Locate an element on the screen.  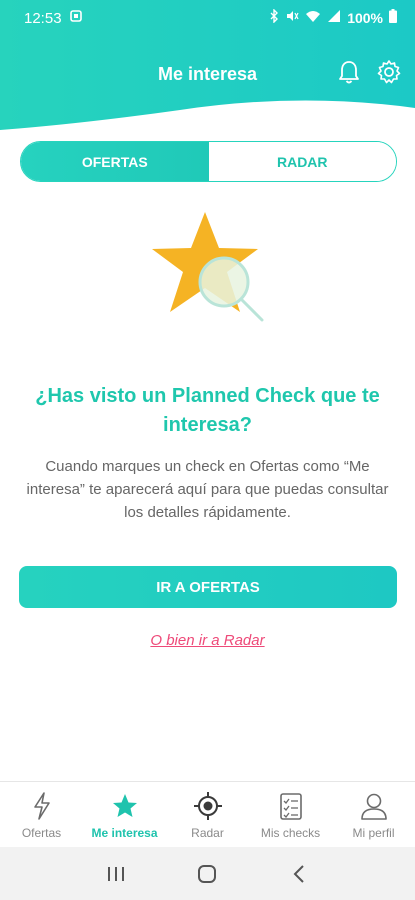
notification-icon is located at coordinates (75, 18).